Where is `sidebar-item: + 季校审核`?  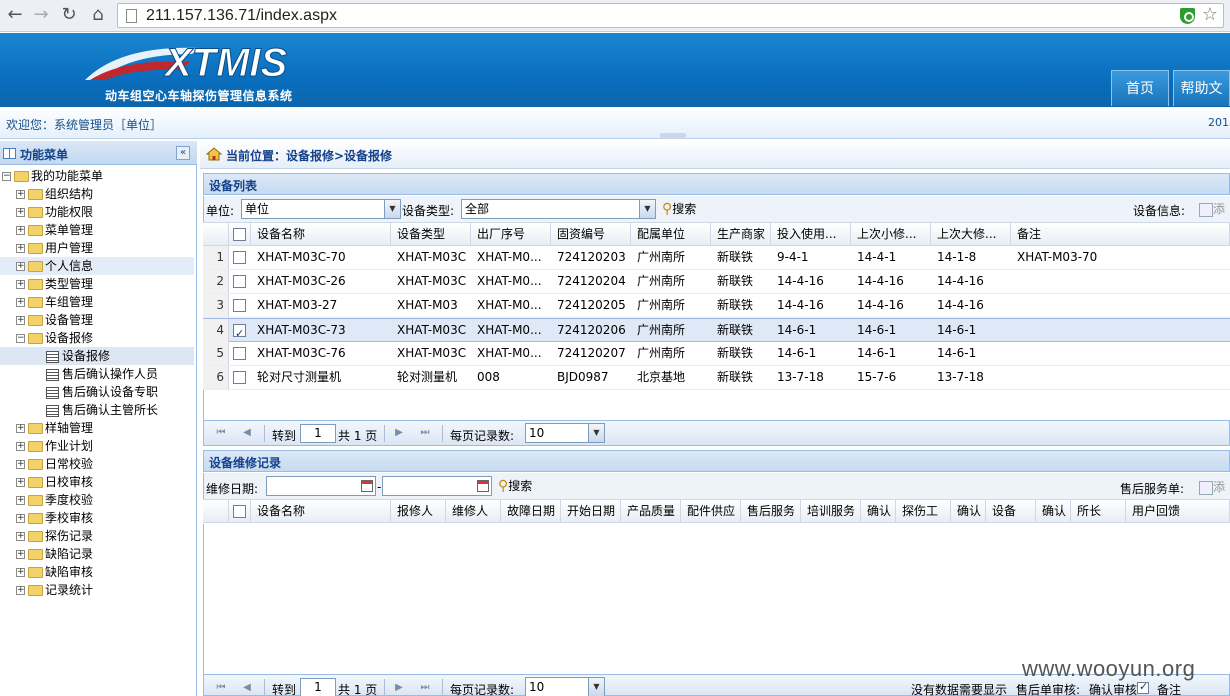 sidebar-item: + 季校审核 is located at coordinates (97, 518).